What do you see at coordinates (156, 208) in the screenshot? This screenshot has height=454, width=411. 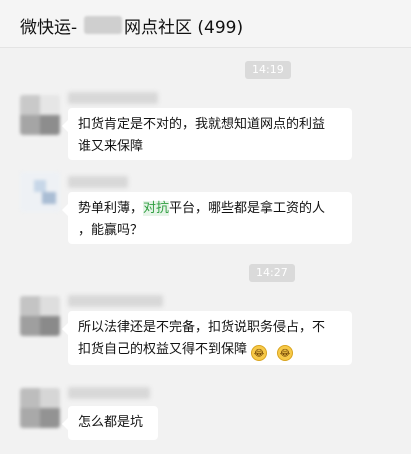 I see `highlighted-text: 对抗` at bounding box center [156, 208].